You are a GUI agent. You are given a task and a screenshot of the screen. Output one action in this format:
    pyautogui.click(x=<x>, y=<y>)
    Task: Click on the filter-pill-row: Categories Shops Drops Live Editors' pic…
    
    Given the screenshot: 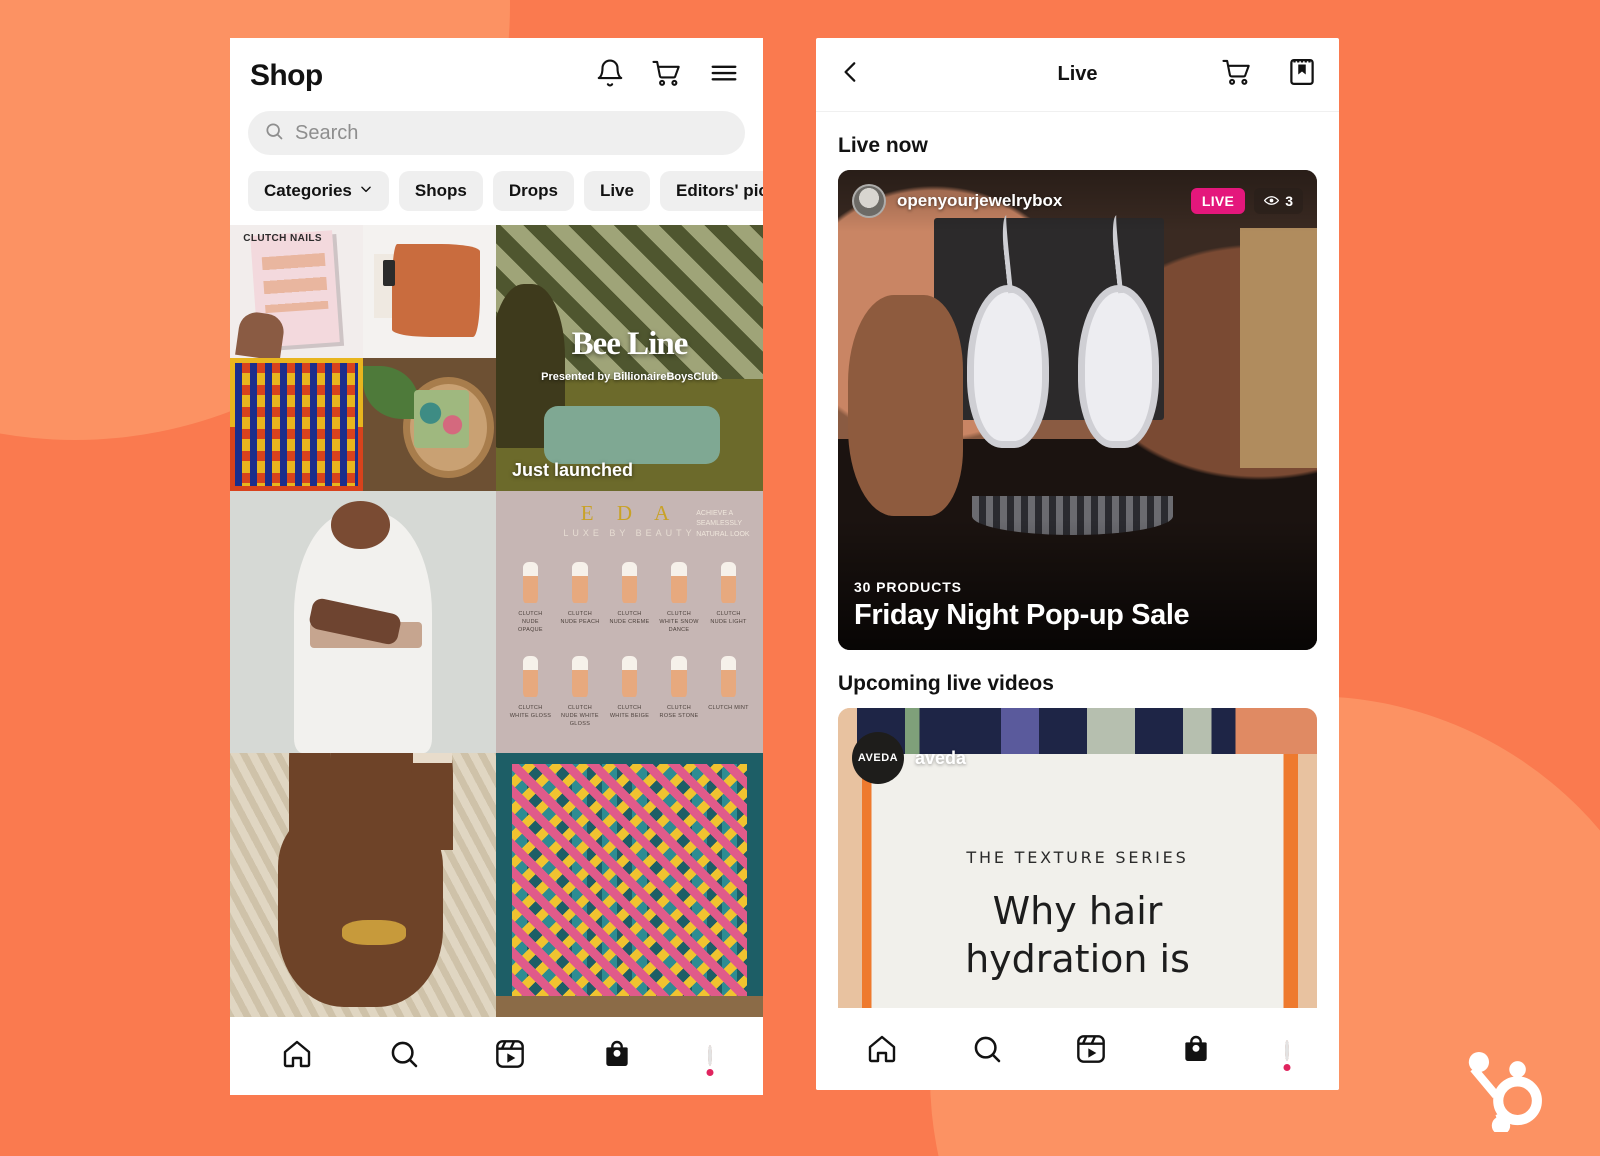 What is the action you would take?
    pyautogui.click(x=496, y=190)
    